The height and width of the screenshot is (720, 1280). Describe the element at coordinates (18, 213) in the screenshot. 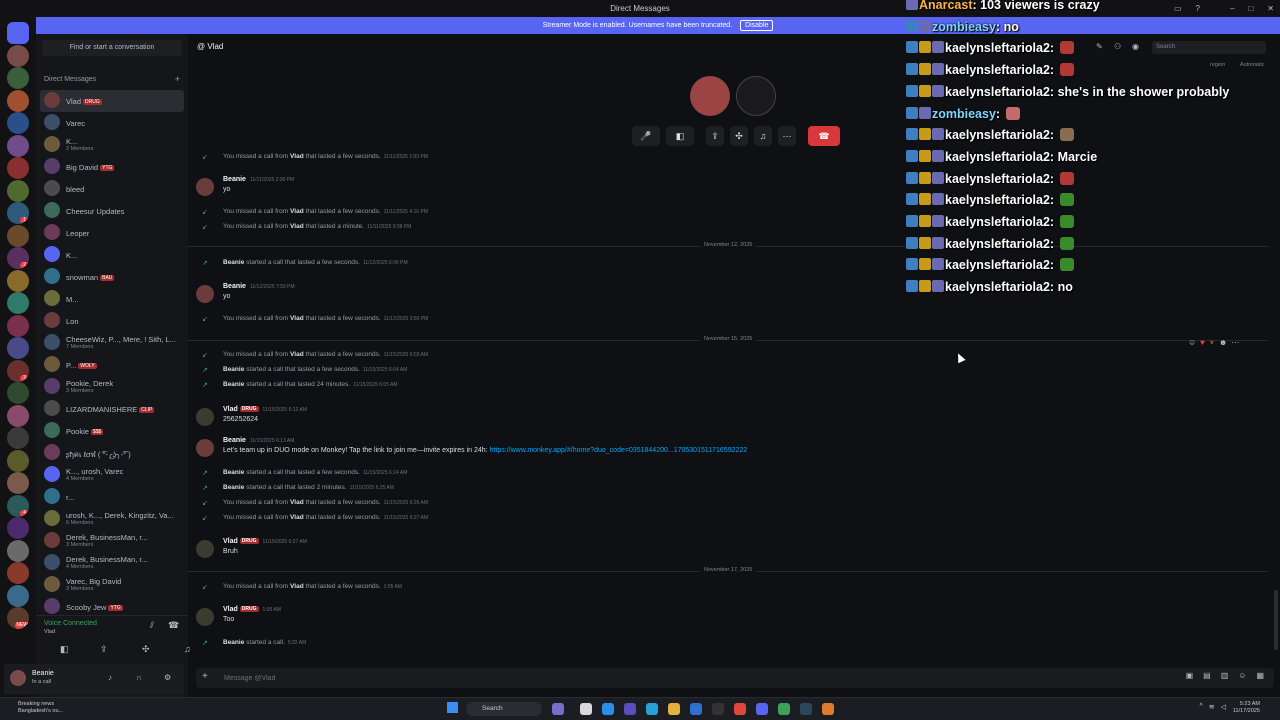

I see `server-icon: 1` at that location.